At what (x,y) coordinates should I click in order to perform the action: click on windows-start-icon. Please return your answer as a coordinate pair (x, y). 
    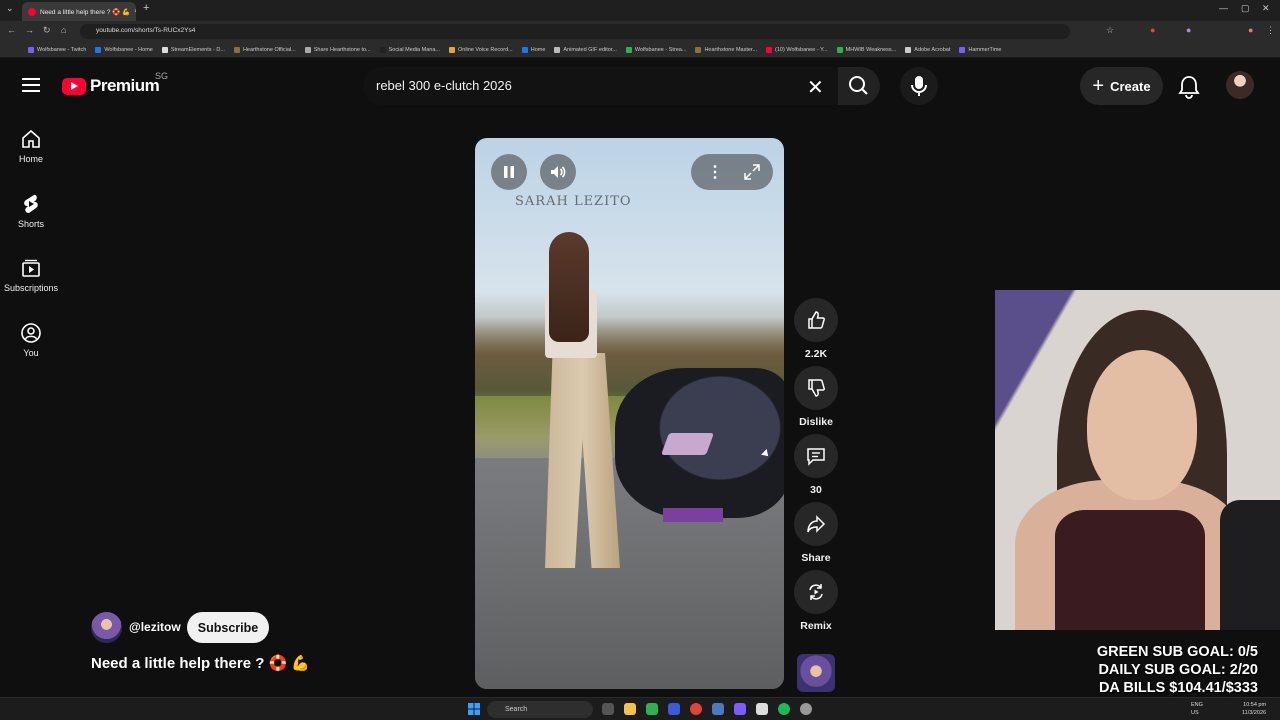
    Looking at the image, I should click on (474, 709).